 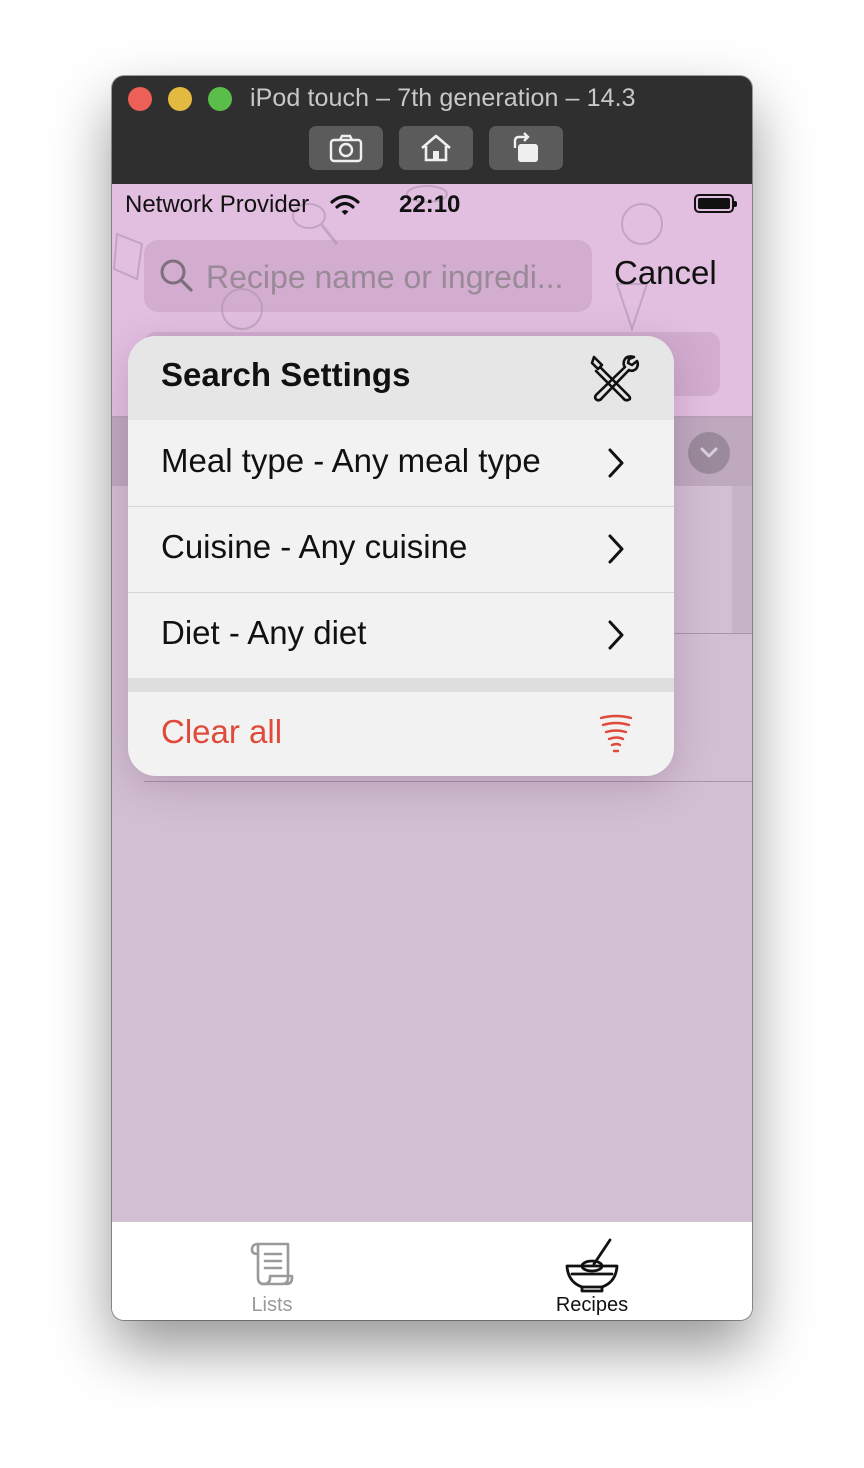 I want to click on cancel-button: Cancel, so click(x=665, y=273).